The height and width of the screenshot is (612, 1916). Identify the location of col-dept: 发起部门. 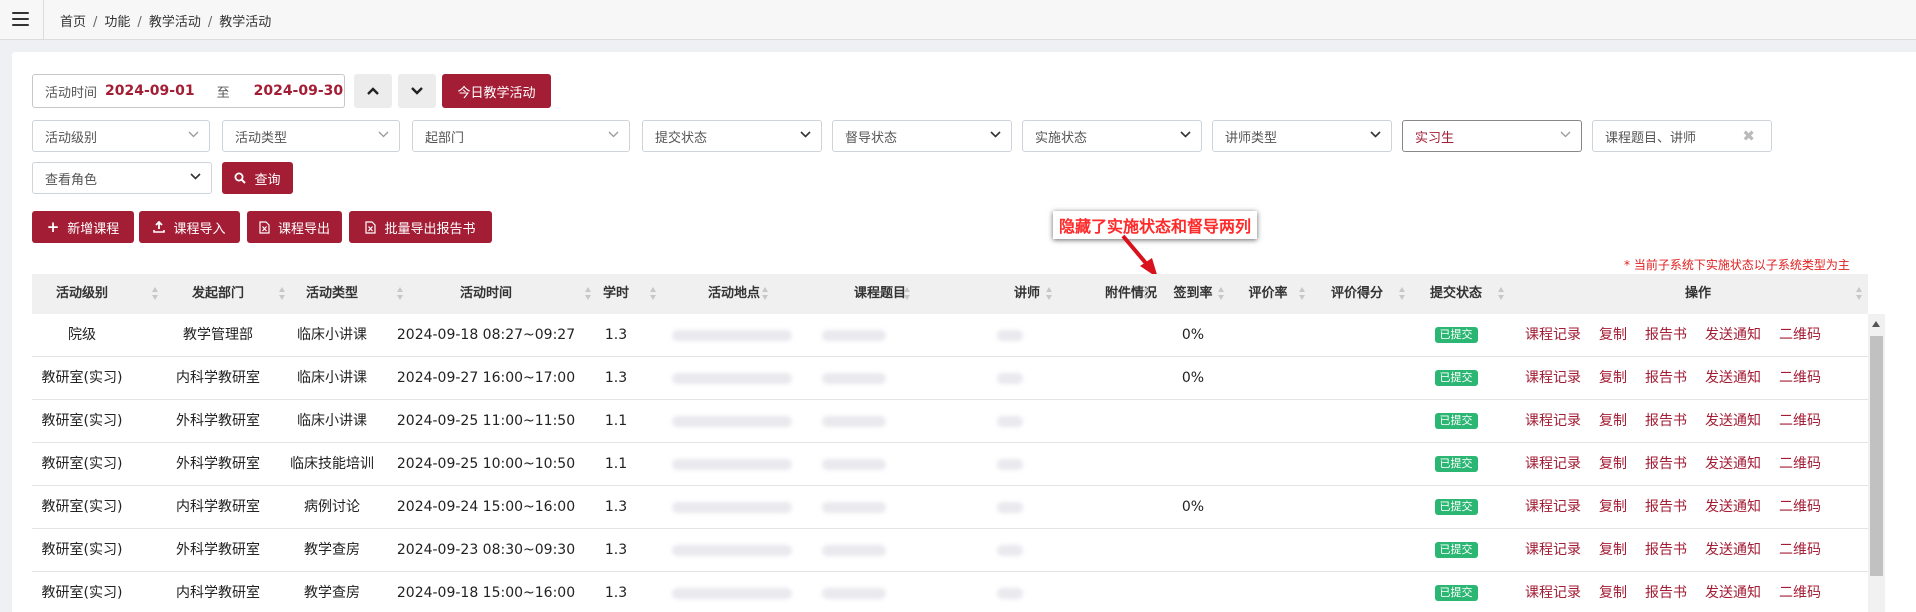
(218, 294).